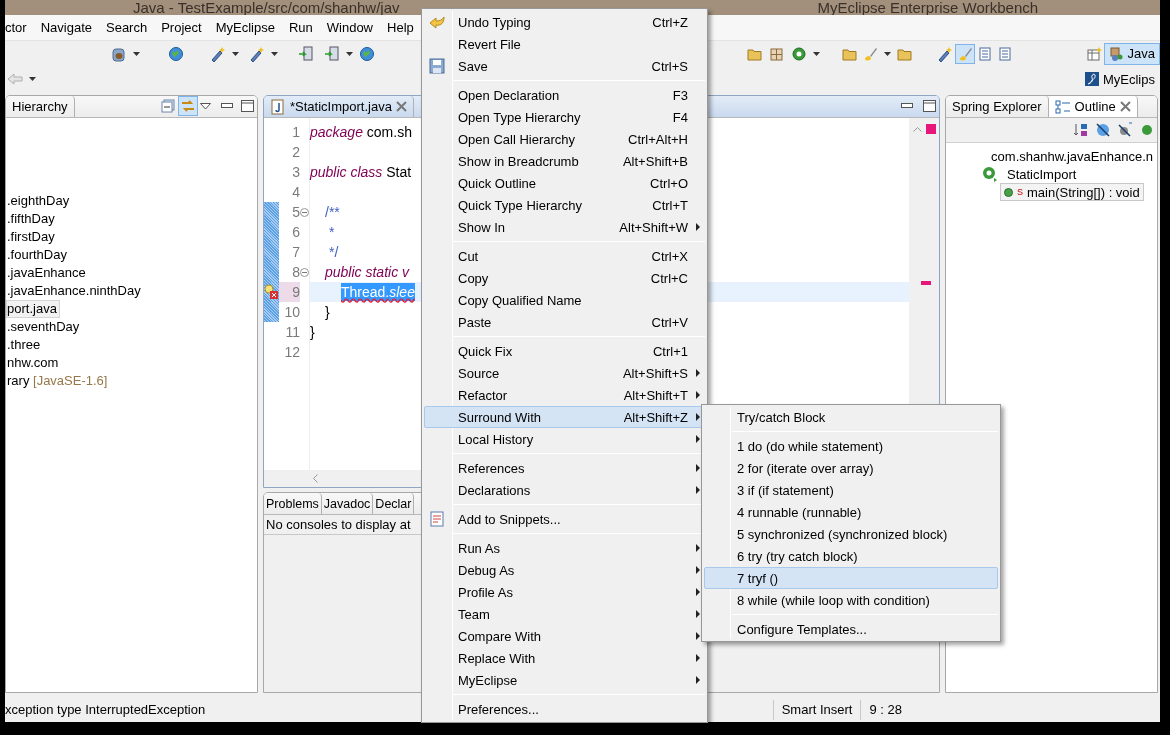 The image size is (1170, 735). What do you see at coordinates (58, 381) in the screenshot?
I see `tree-item: rary [JavaSE-1.6]` at bounding box center [58, 381].